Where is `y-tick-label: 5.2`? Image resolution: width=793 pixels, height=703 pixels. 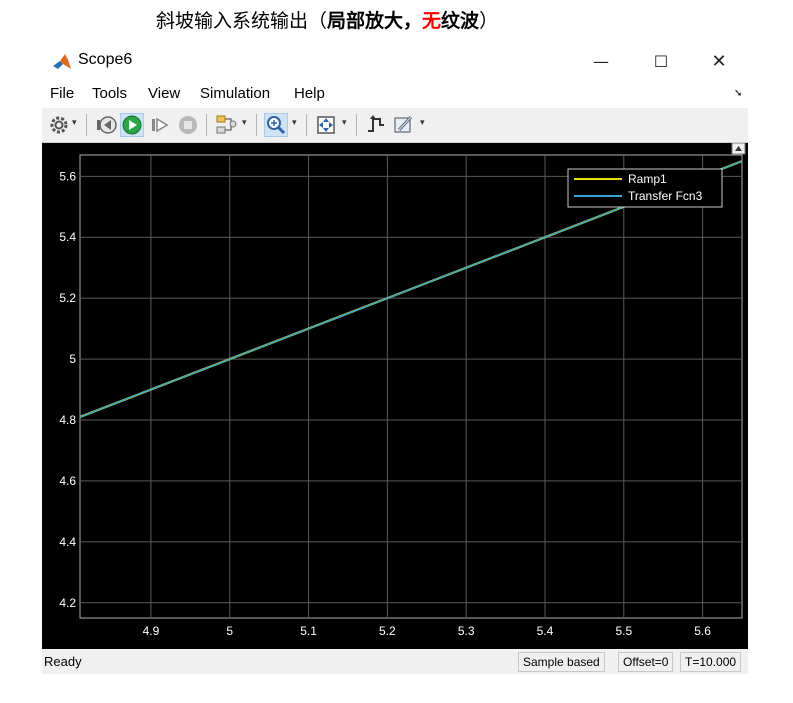 y-tick-label: 5.2 is located at coordinates (67, 298).